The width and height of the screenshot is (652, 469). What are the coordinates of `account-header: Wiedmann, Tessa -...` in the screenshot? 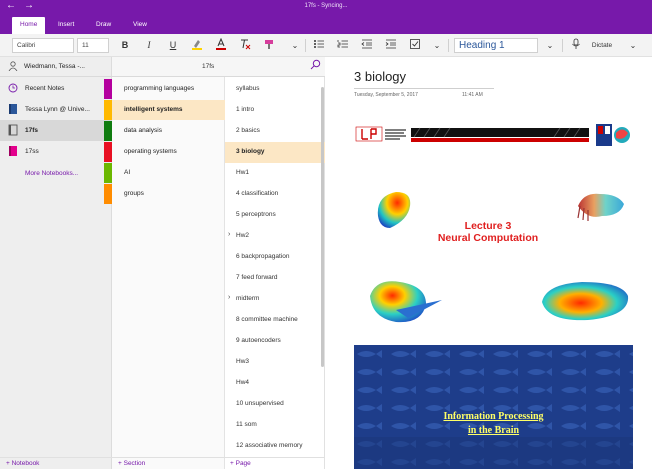 It's located at (56, 67).